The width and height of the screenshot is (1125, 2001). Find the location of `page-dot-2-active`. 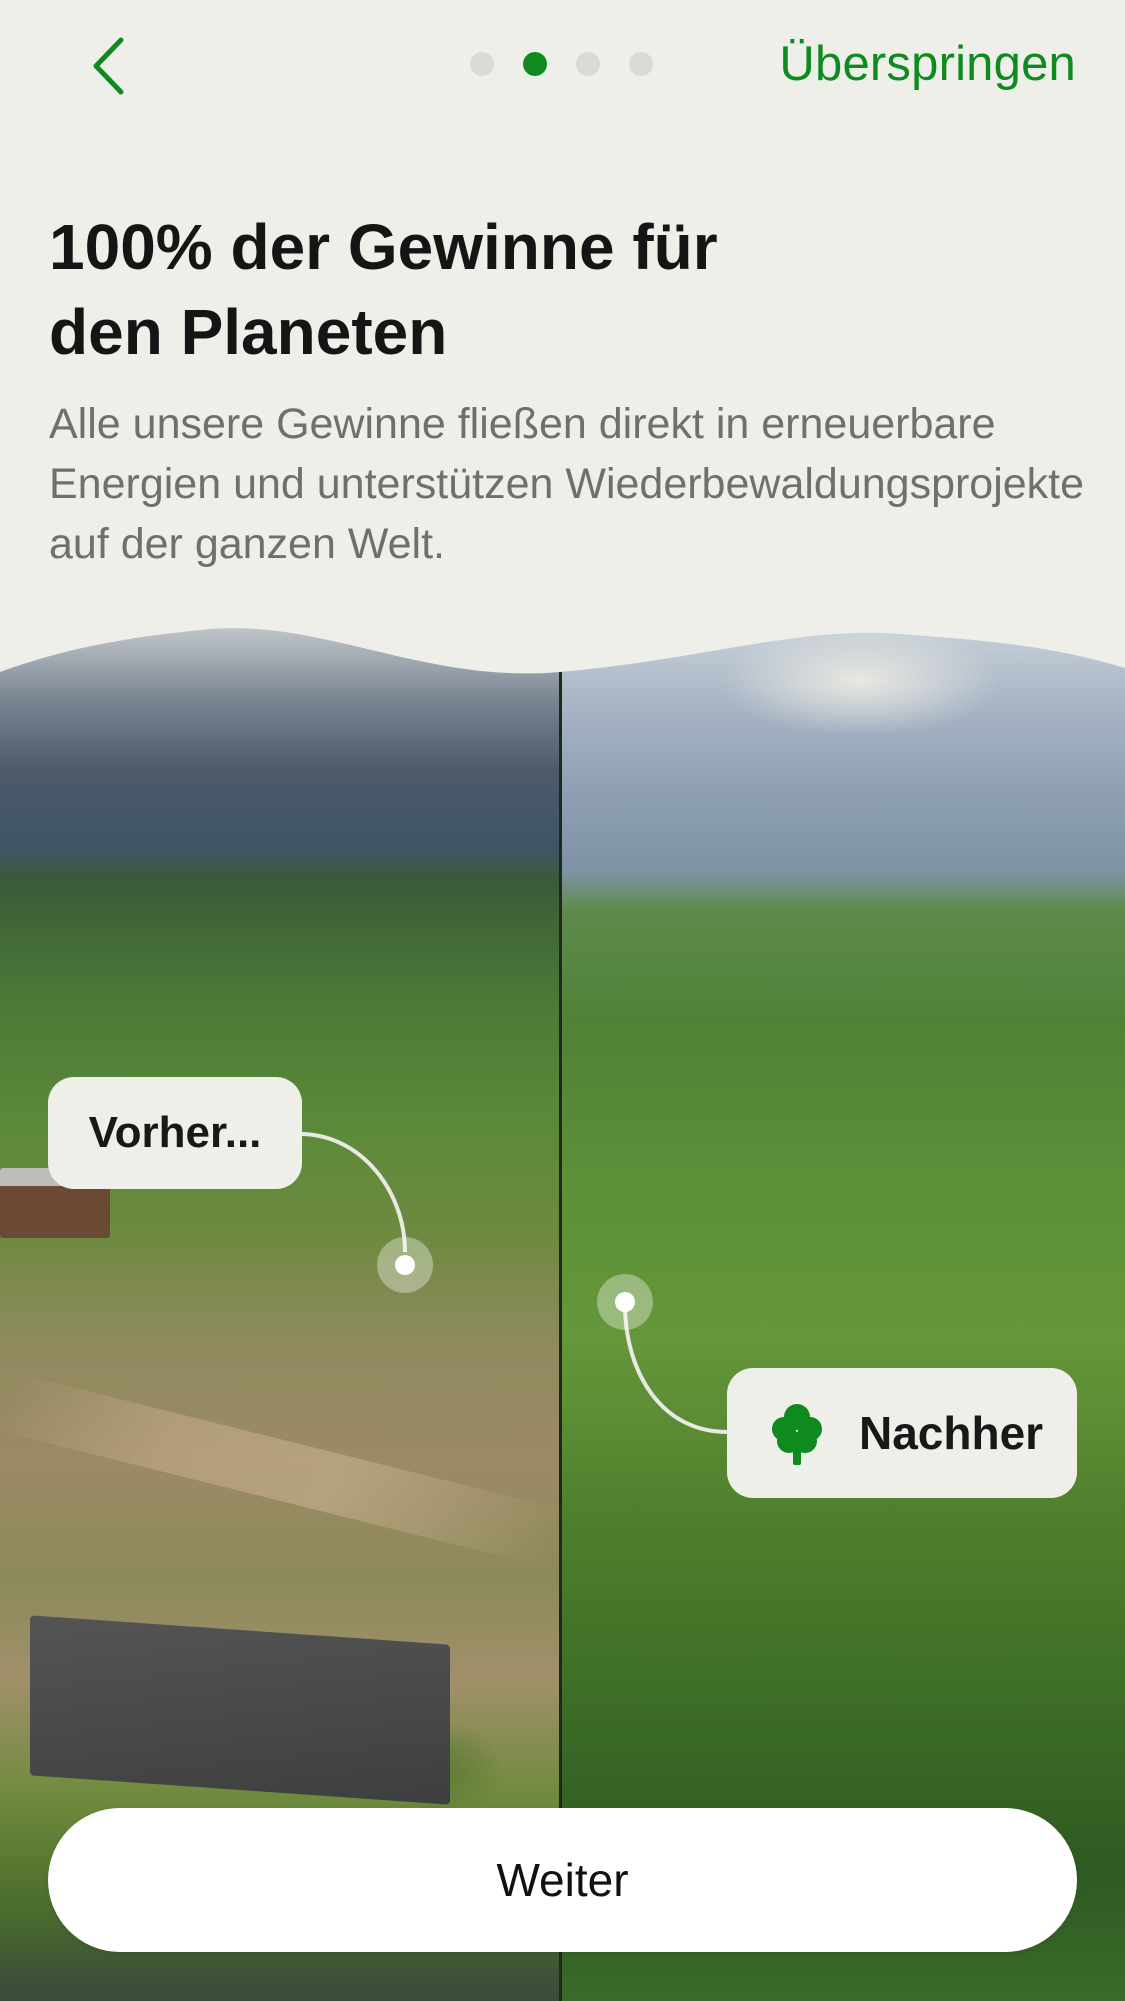

page-dot-2-active is located at coordinates (535, 64).